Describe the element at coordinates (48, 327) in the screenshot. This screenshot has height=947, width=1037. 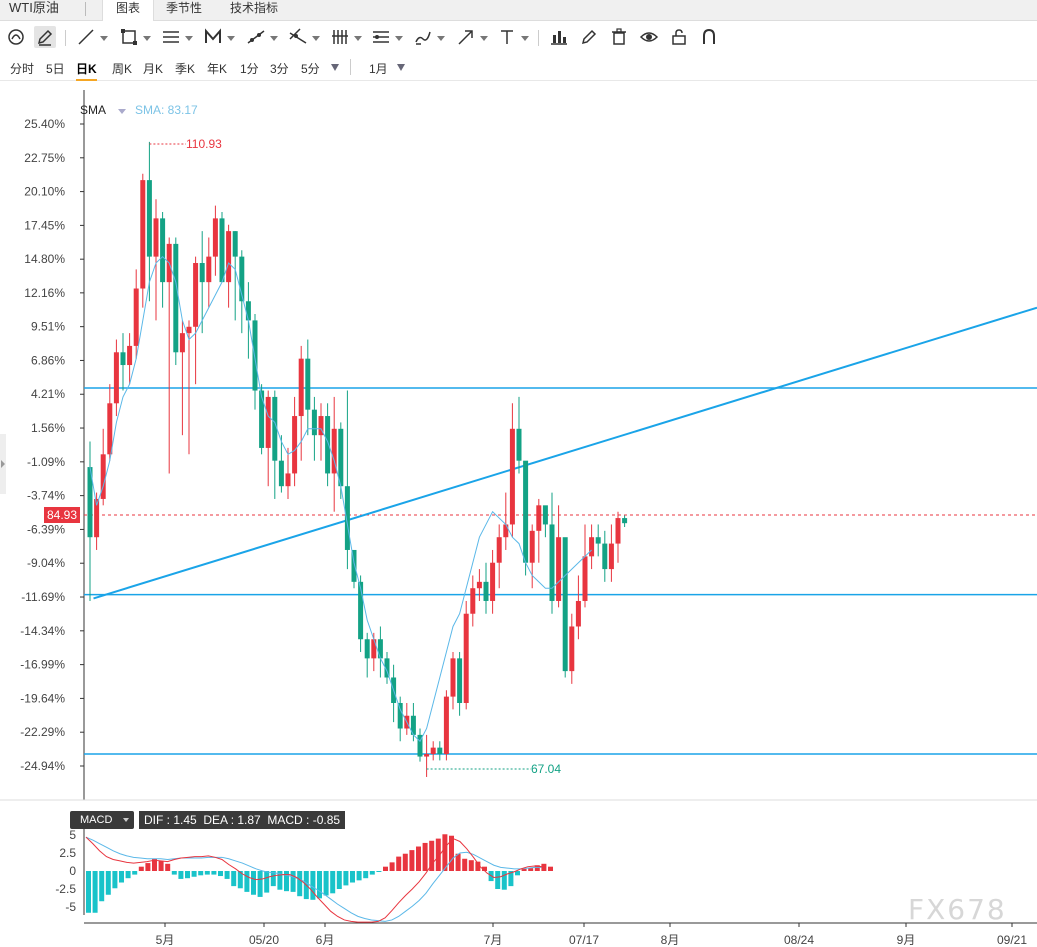
I see `y-tick-label: 9.51%` at that location.